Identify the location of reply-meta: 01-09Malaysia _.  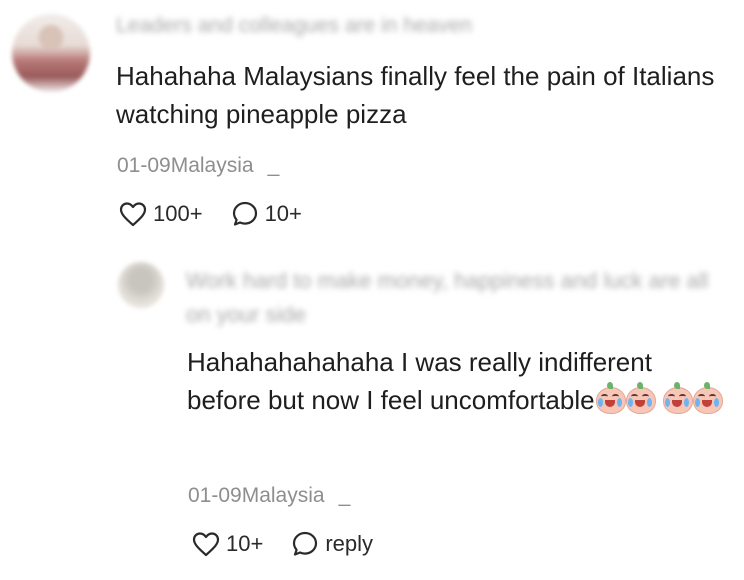
(269, 496).